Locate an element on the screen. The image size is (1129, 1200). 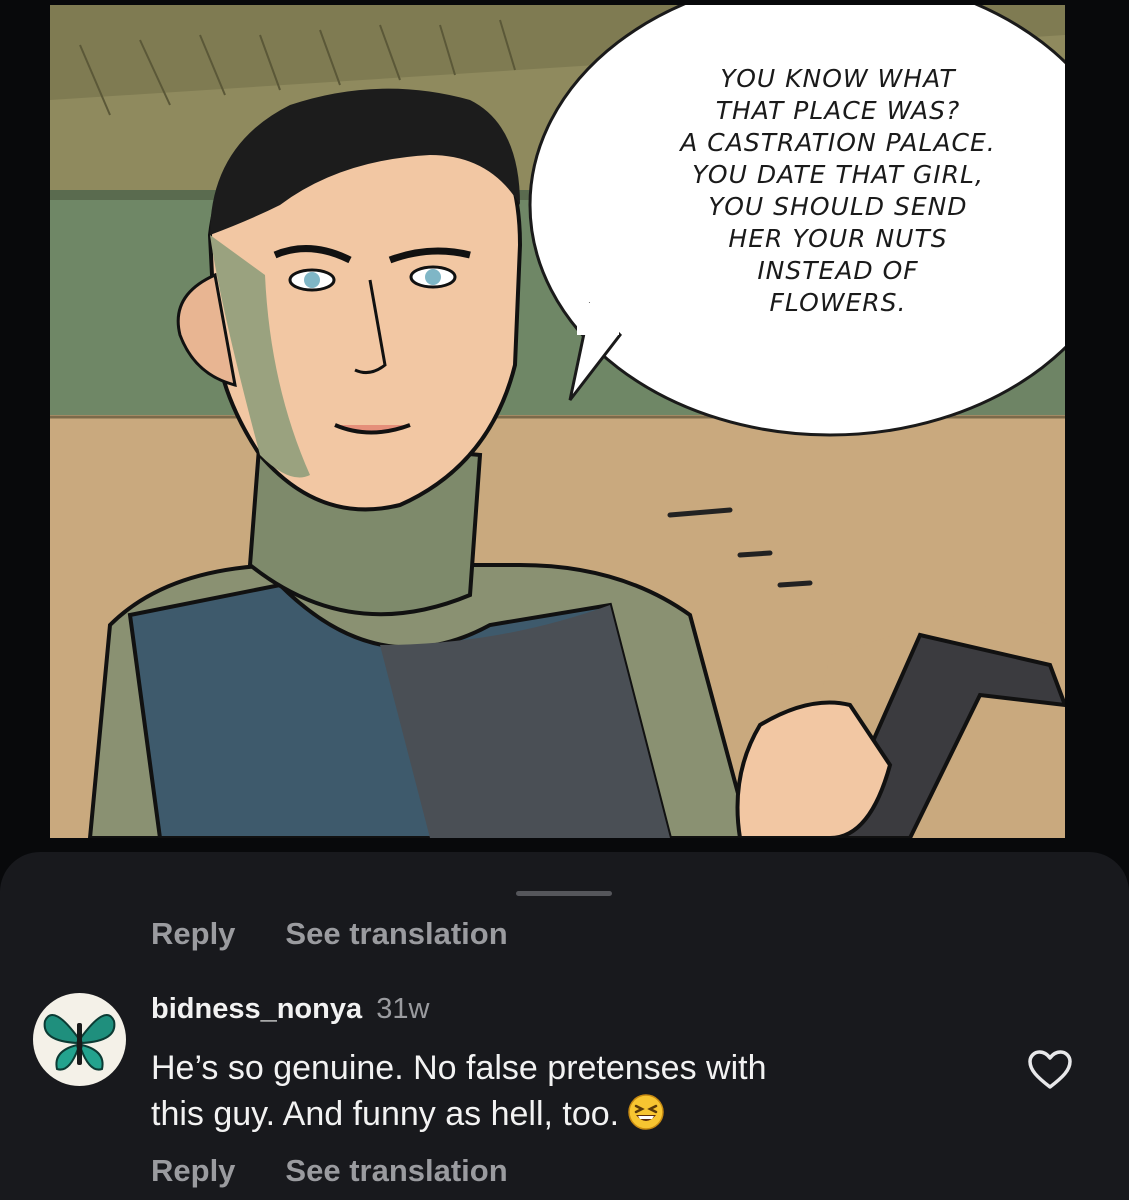
previous-comment-actions: Reply See translation is located at coordinates (329, 934).